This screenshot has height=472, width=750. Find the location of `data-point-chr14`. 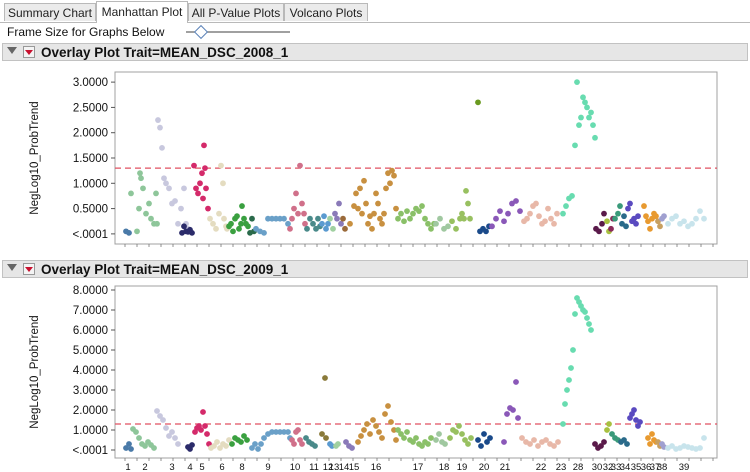

data-point-chr14 is located at coordinates (338, 444).